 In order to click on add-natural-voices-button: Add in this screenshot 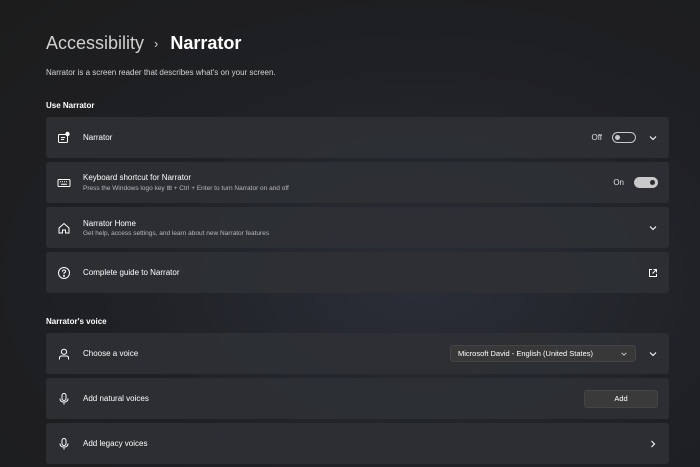, I will do `click(621, 398)`.